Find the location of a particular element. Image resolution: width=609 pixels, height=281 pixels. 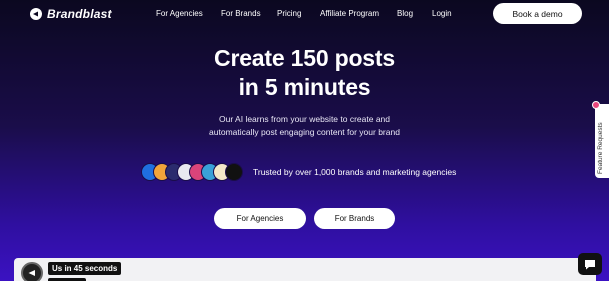

video-label: Us in 45 seconds is located at coordinates (85, 268).